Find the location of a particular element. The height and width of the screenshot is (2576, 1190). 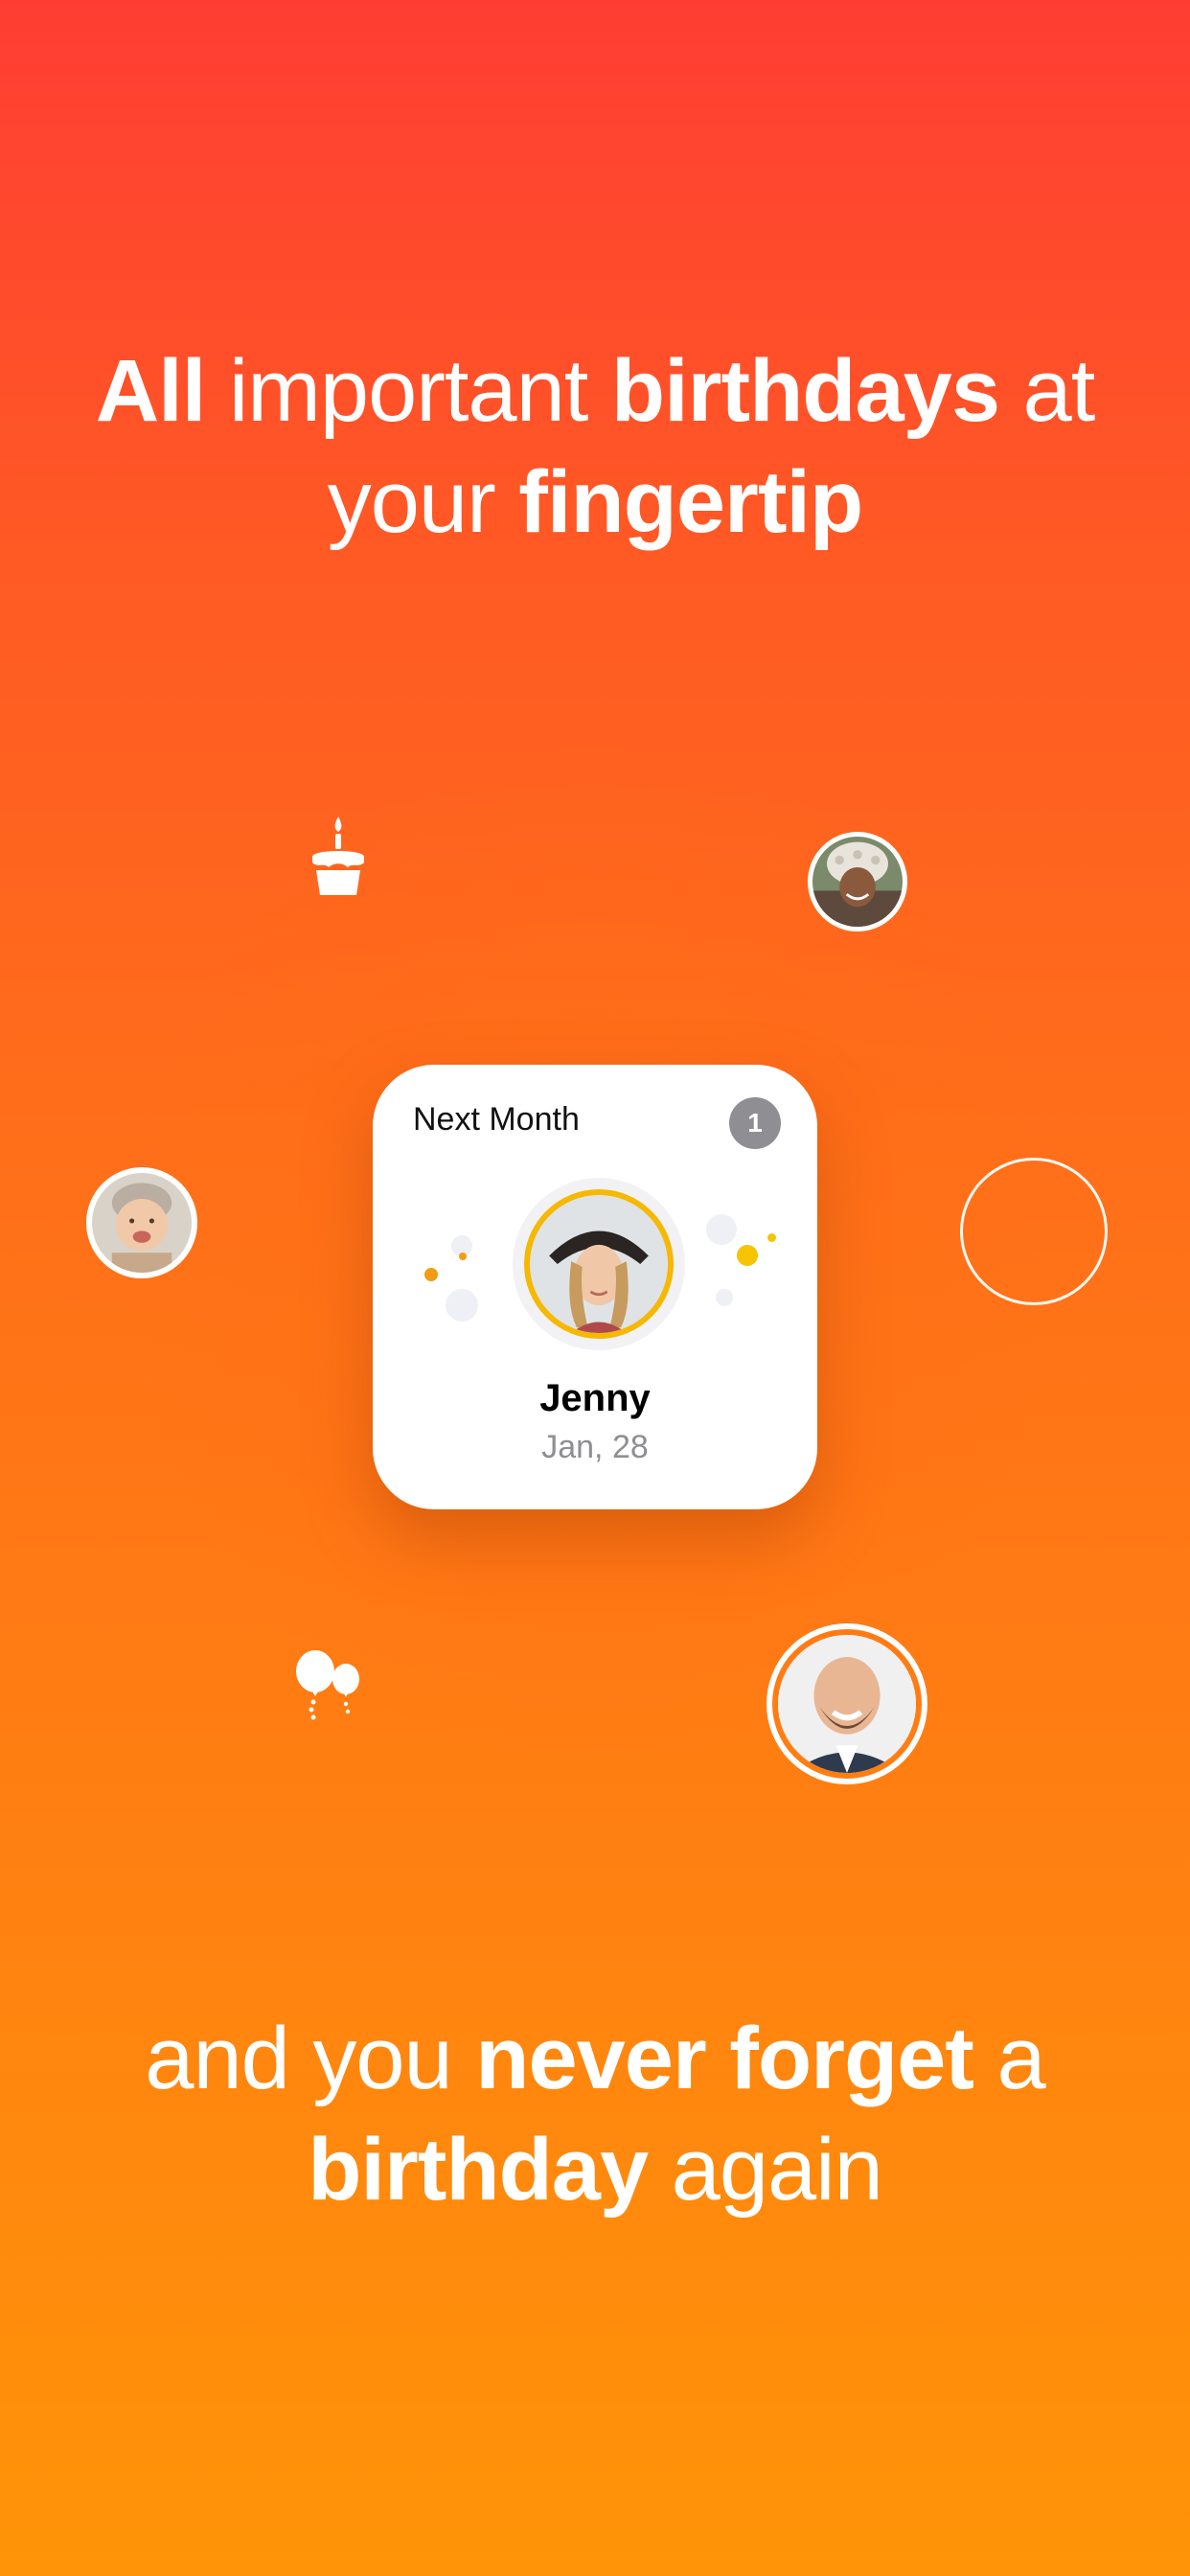

headline-bottom-line-1: and you never forget a is located at coordinates (595, 2058).